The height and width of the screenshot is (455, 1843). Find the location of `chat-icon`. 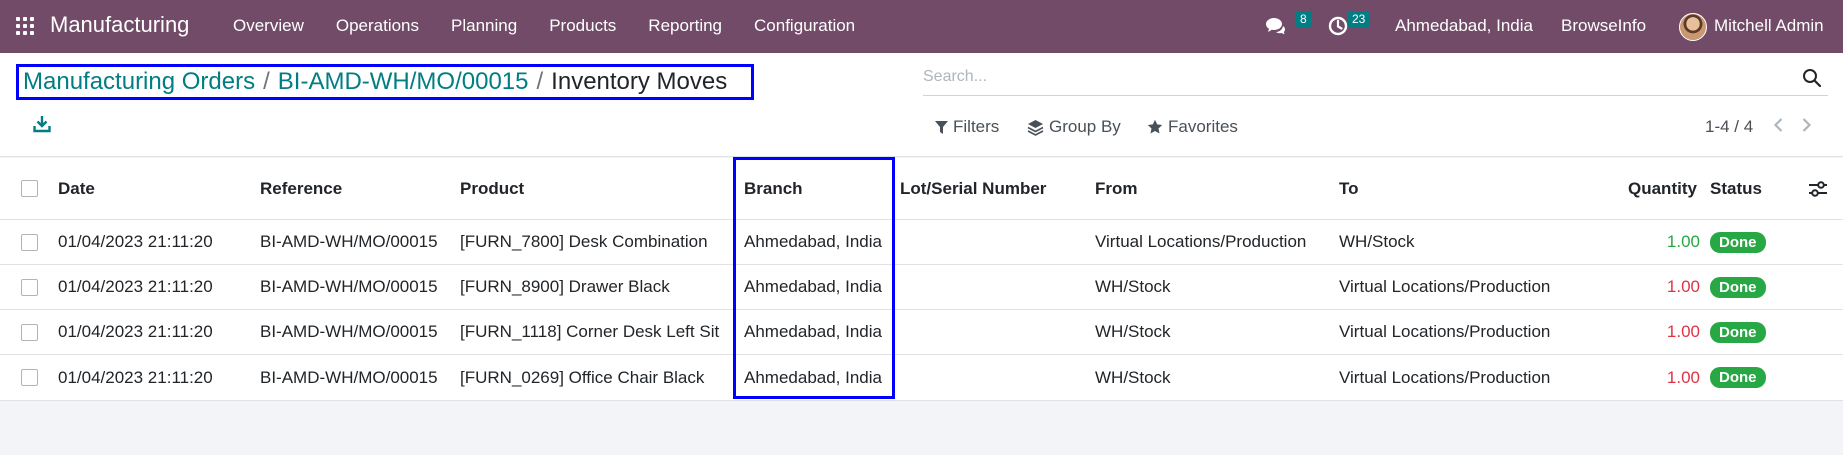

chat-icon is located at coordinates (1275, 26).